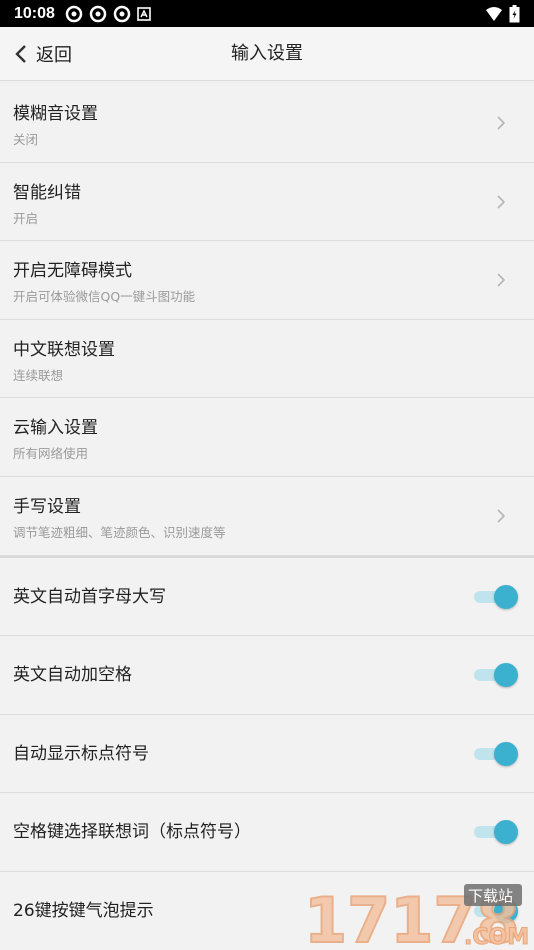 The height and width of the screenshot is (950, 534). I want to click on status-bar: 10:08, so click(267, 13).